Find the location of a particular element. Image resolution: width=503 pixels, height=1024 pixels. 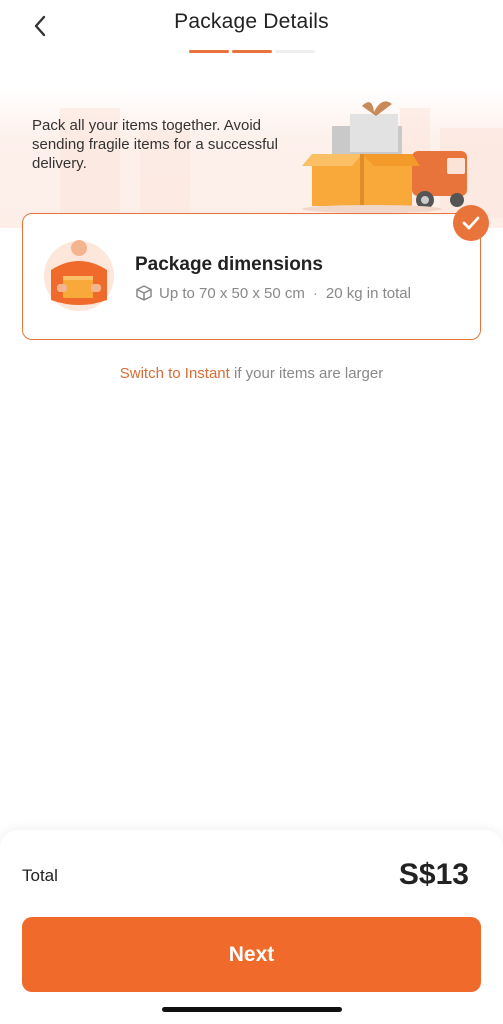

switch-to-instant-link: Switch to Instant is located at coordinates (175, 373).